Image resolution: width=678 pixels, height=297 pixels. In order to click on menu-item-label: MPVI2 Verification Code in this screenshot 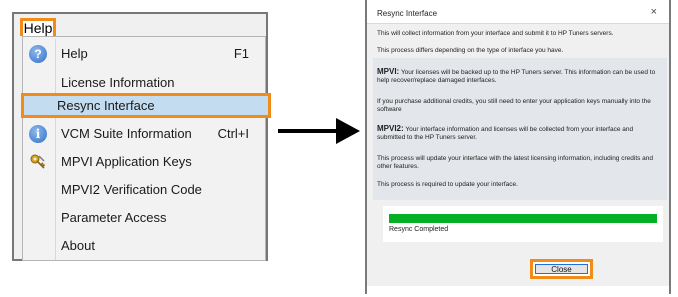, I will do `click(131, 189)`.